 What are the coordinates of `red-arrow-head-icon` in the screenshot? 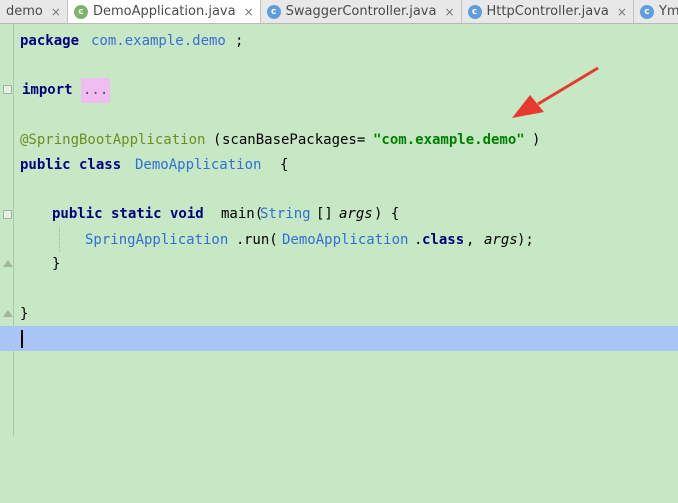 It's located at (528, 106).